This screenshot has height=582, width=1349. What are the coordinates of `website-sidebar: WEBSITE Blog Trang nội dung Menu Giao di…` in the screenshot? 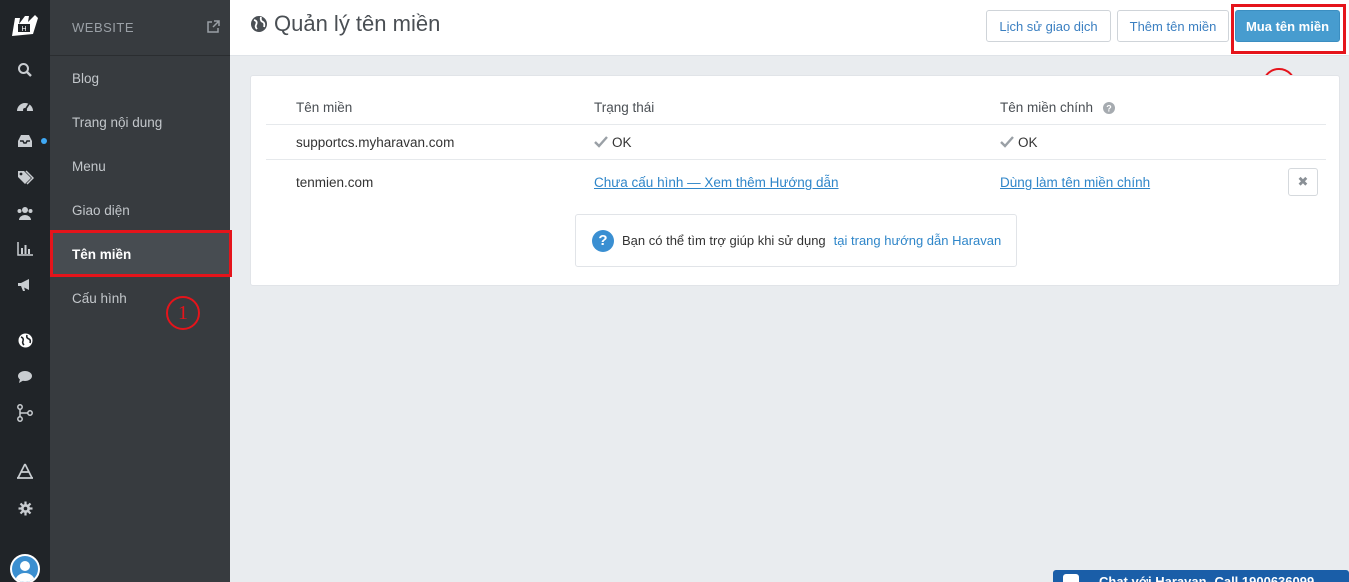 It's located at (140, 291).